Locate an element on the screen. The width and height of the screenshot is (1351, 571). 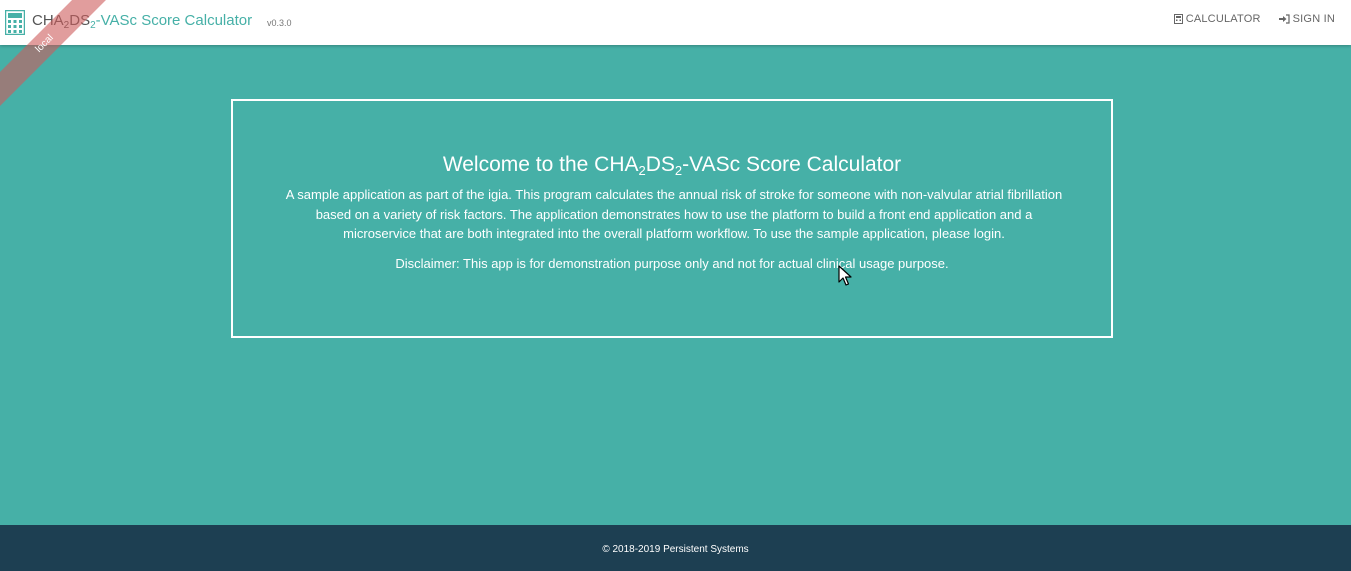
welcome-title-part3: -VASc Score Calculator is located at coordinates (792, 164).